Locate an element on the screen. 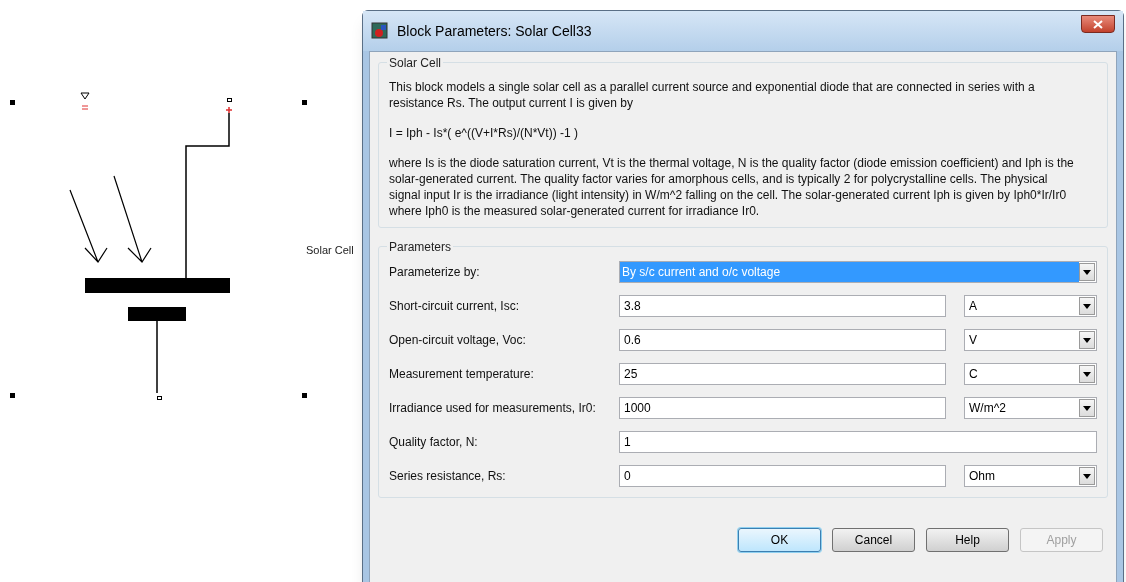 The height and width of the screenshot is (582, 1126). input-field: 0.6 is located at coordinates (782, 340).